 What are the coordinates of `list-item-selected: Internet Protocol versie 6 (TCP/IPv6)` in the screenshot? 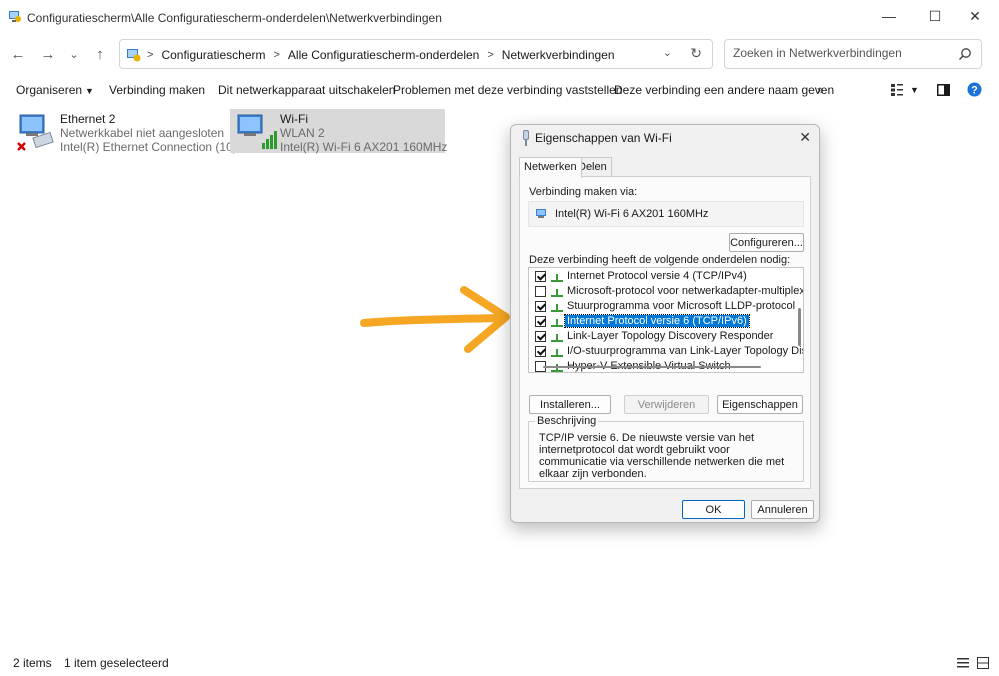 It's located at (660, 321).